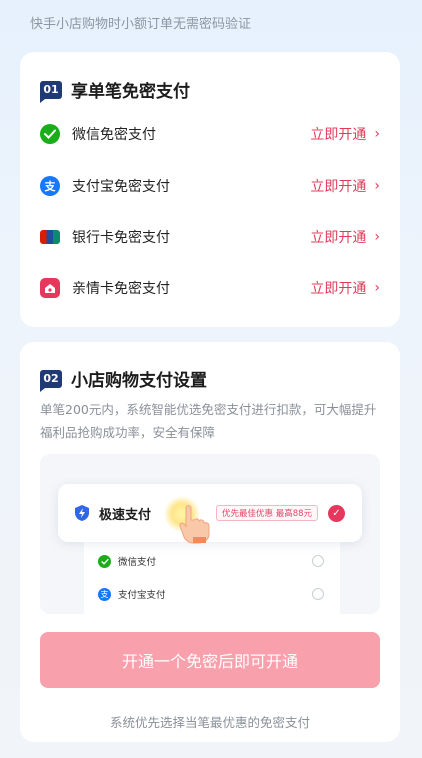 This screenshot has width=422, height=758. I want to click on promo-badge: 优先最佳优惠 最高88元, so click(267, 513).